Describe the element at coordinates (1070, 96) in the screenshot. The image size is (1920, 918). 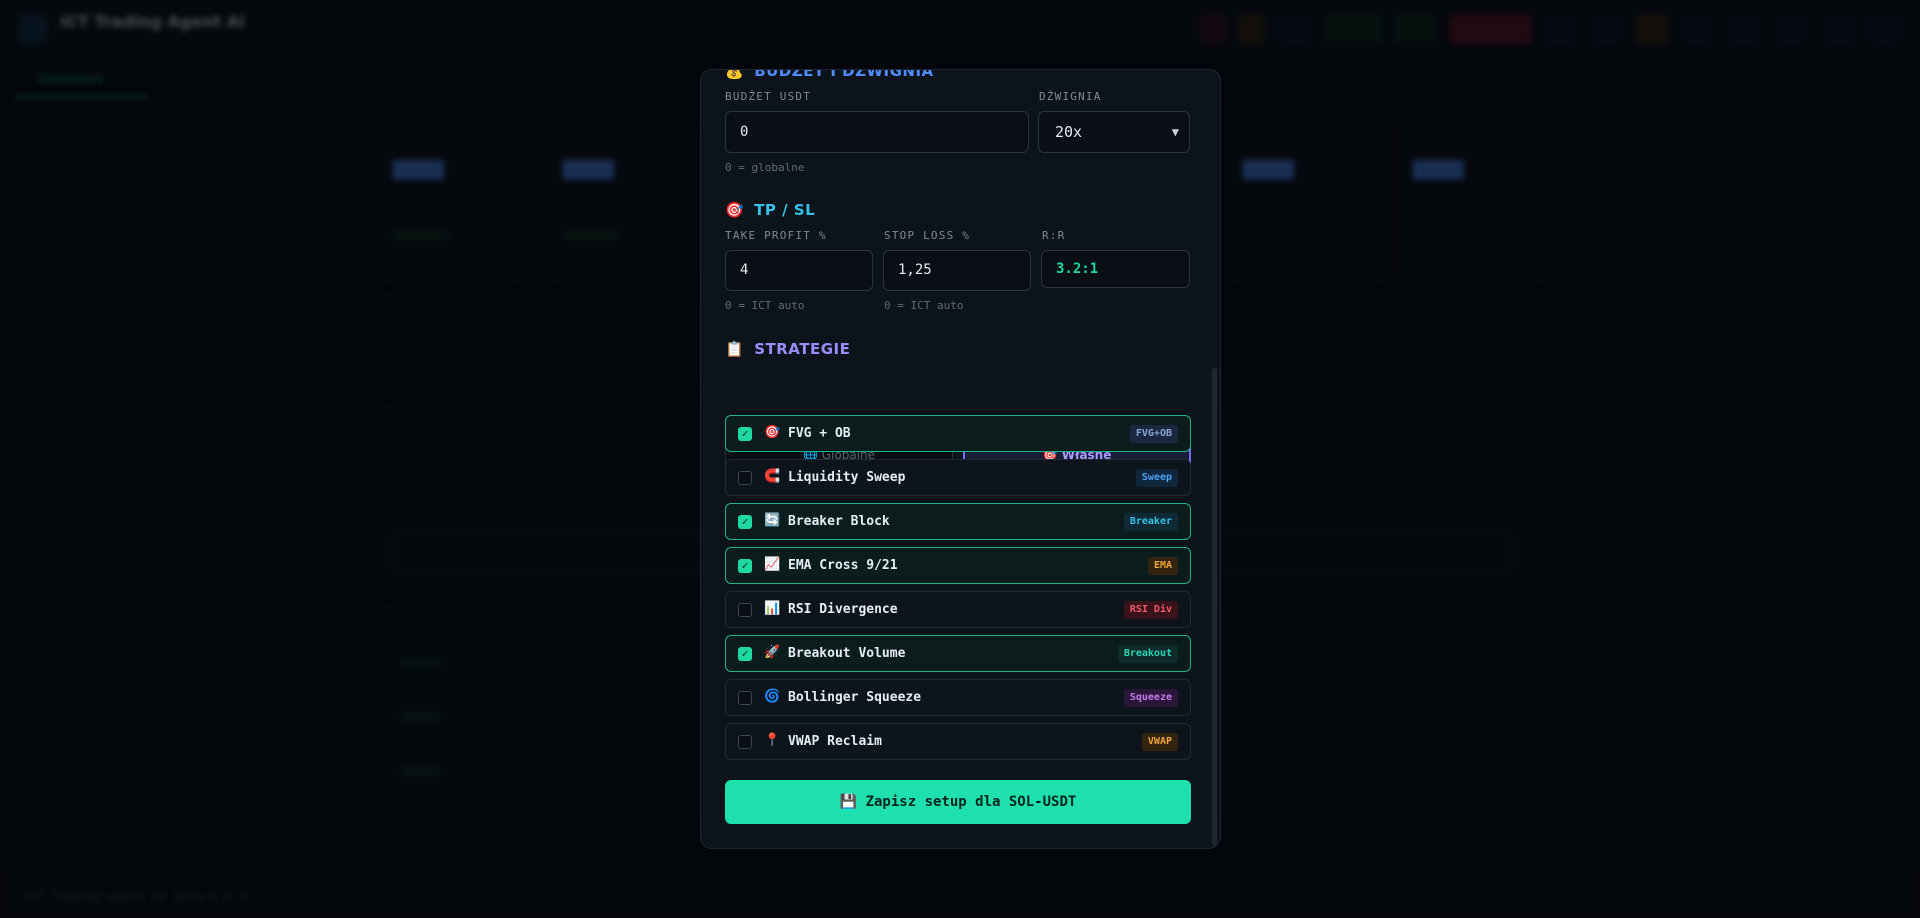
I see `leverage-label: DŹWIGNIA` at that location.